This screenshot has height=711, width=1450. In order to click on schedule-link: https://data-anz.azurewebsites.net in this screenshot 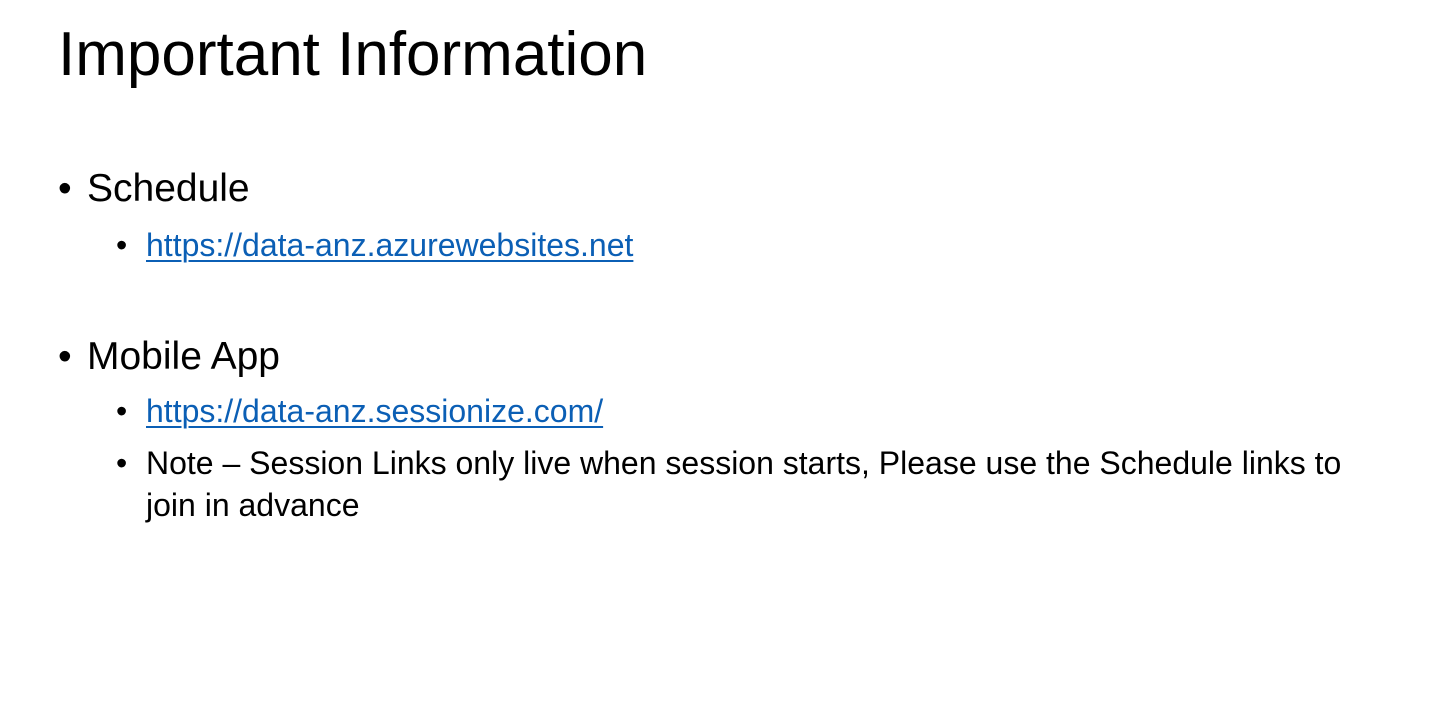, I will do `click(389, 245)`.